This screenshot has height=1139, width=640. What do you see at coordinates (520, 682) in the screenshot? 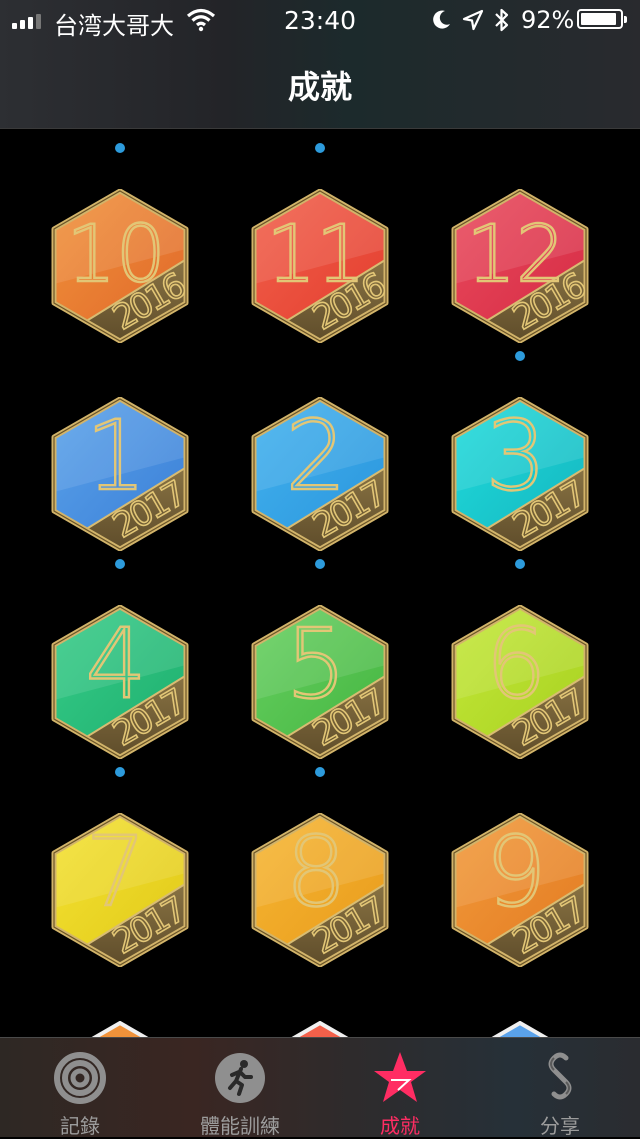
I see `award-badge: 6 2017` at bounding box center [520, 682].